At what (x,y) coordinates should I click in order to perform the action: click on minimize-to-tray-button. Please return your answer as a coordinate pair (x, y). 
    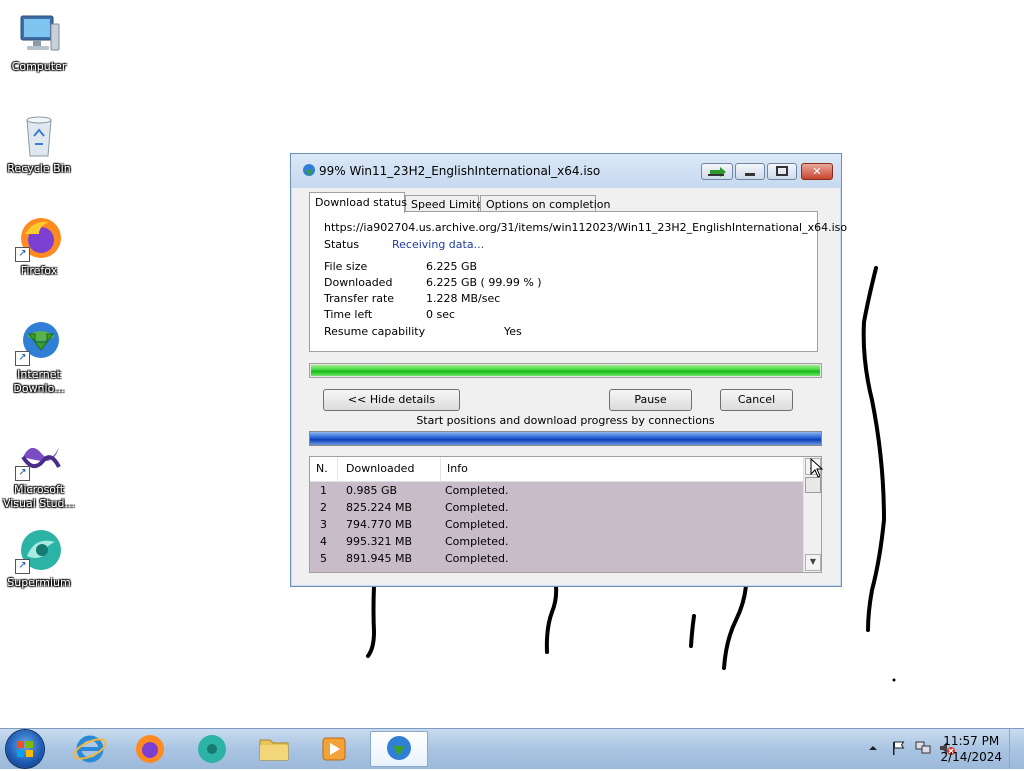
    Looking at the image, I should click on (717, 171).